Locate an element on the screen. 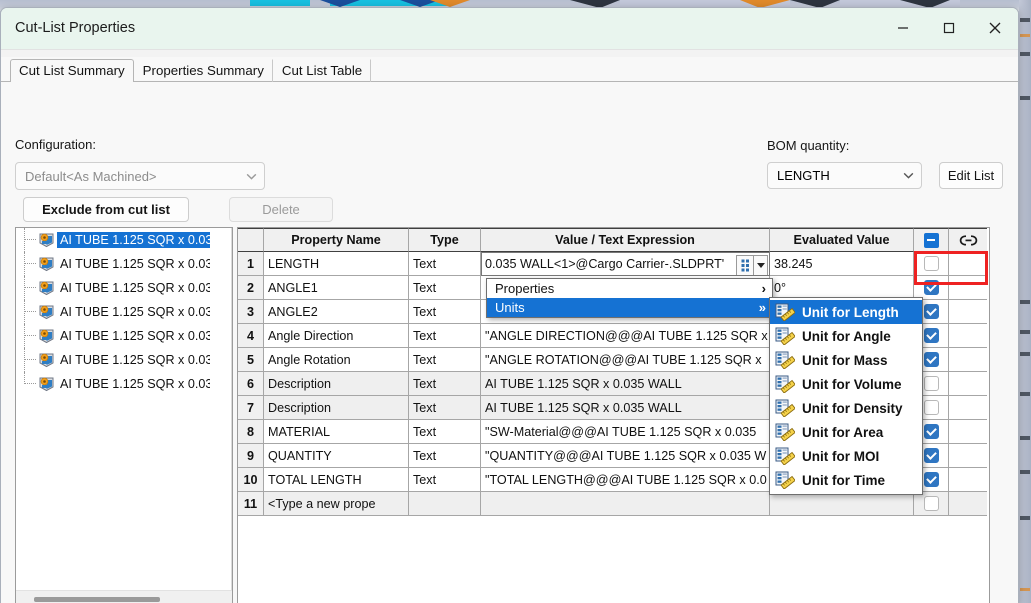 This screenshot has width=1031, height=603. tree-item-label: AI TUBE 1.125 SQR x 0.03 is located at coordinates (135, 384).